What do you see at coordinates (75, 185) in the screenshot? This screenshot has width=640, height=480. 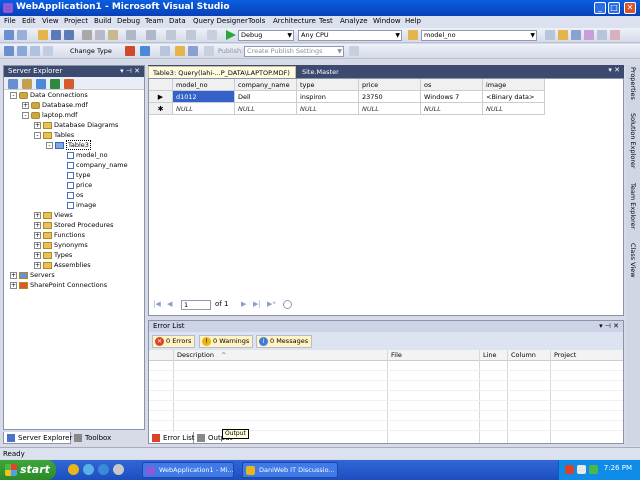 I see `tree-item: price` at bounding box center [75, 185].